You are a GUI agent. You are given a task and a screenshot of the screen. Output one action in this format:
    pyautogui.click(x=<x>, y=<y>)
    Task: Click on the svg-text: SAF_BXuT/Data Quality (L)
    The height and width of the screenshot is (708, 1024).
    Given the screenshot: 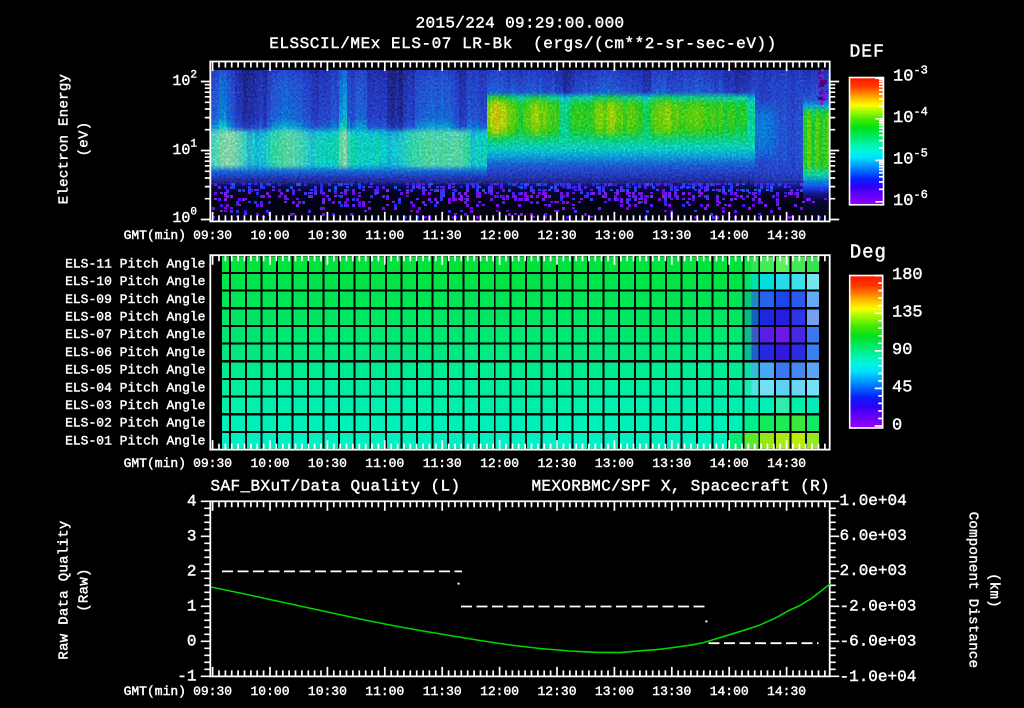 What is the action you would take?
    pyautogui.click(x=336, y=487)
    